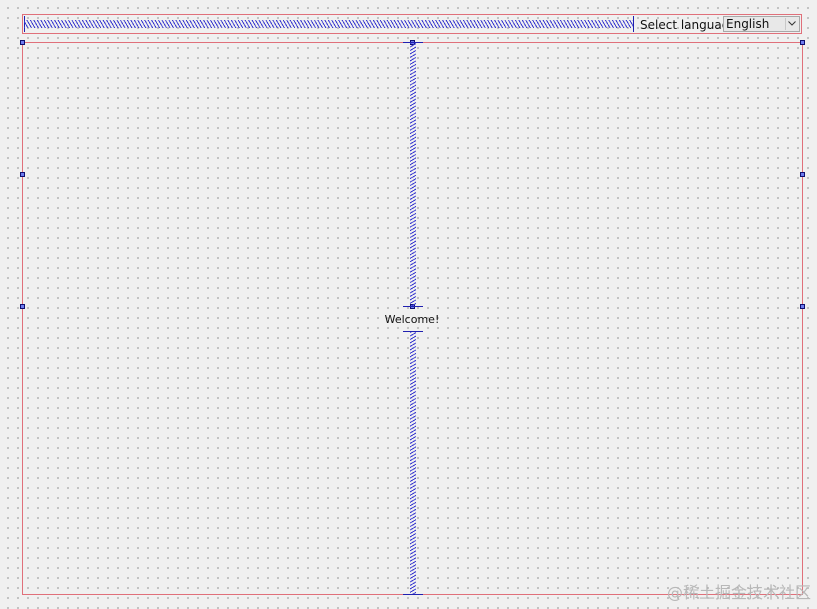 The height and width of the screenshot is (609, 817). What do you see at coordinates (791, 24) in the screenshot?
I see `chevron-down-icon` at bounding box center [791, 24].